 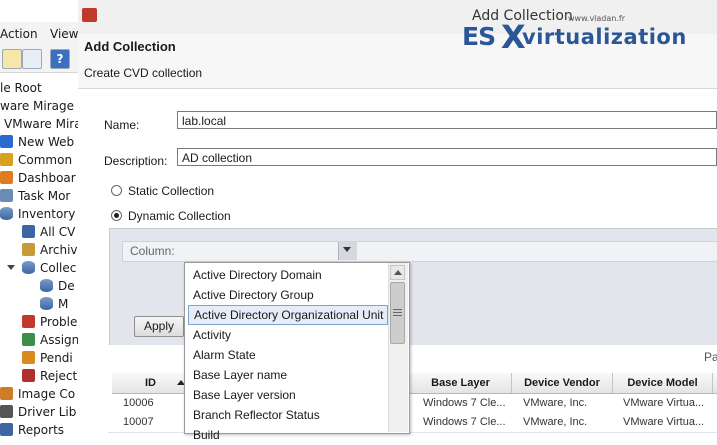 I want to click on column-option: Activity, so click(x=287, y=335).